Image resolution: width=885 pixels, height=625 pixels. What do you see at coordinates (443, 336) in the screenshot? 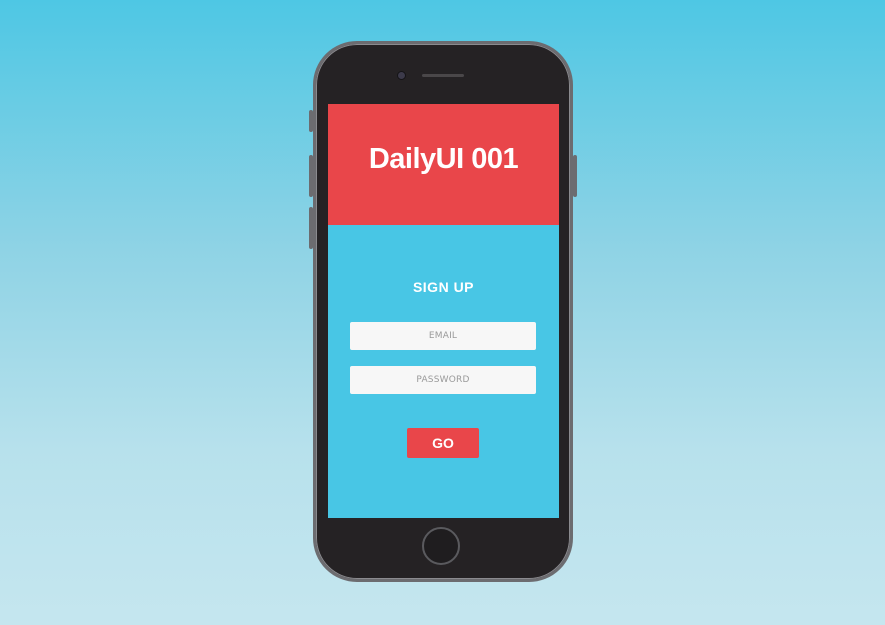
I see `email-field` at bounding box center [443, 336].